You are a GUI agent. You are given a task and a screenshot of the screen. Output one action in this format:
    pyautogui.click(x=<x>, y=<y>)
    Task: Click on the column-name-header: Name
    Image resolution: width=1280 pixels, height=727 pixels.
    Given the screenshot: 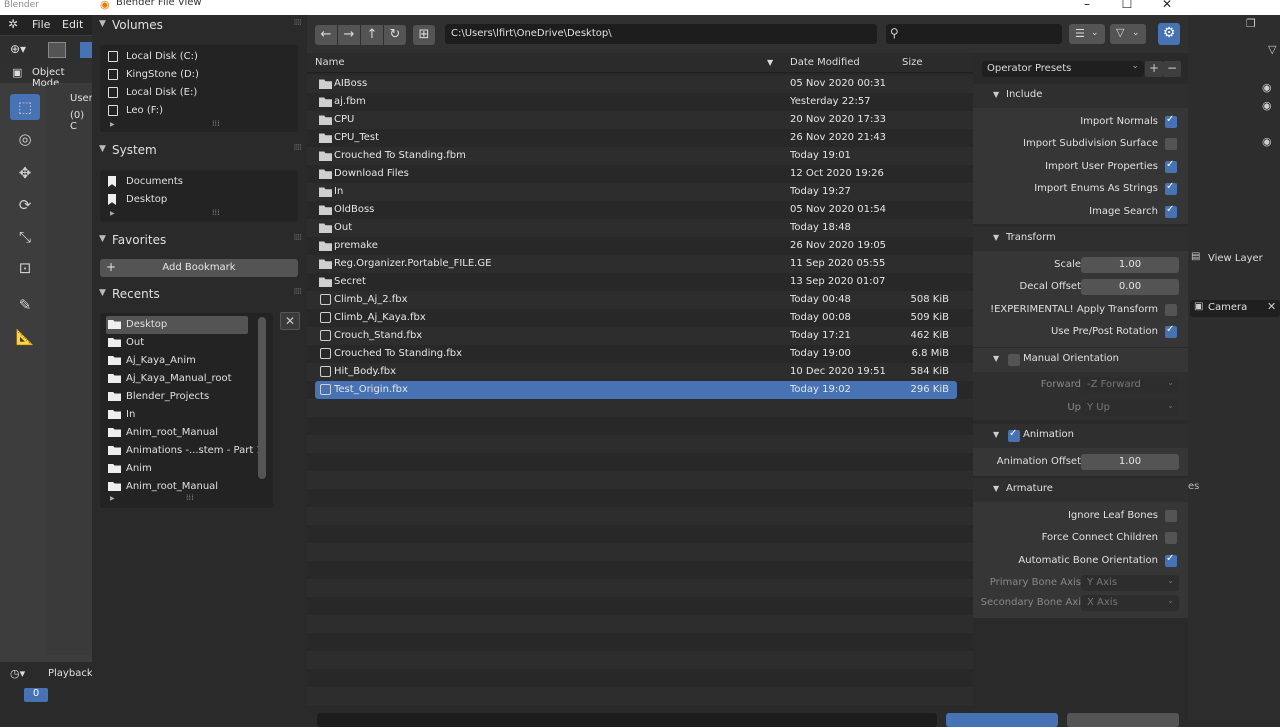 What is the action you would take?
    pyautogui.click(x=330, y=62)
    